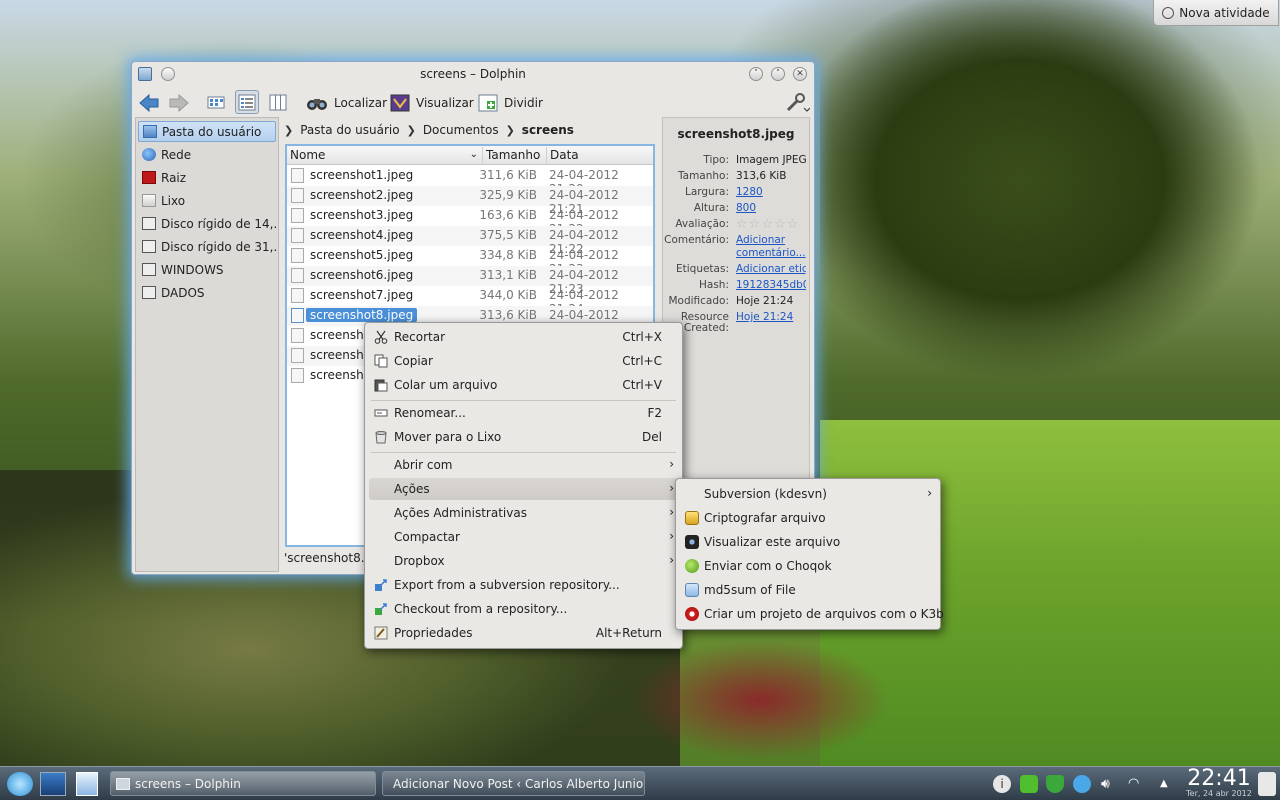  Describe the element at coordinates (432, 103) in the screenshot. I see `preview-button: Visualizar` at that location.